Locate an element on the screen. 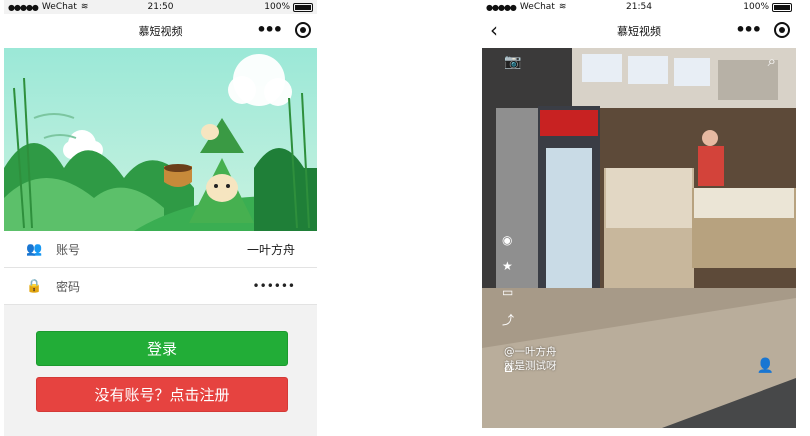 Image resolution: width=810 pixels, height=436 pixels. side-action-bar: ◉ ★ ▭ ⤴ is located at coordinates (508, 280).